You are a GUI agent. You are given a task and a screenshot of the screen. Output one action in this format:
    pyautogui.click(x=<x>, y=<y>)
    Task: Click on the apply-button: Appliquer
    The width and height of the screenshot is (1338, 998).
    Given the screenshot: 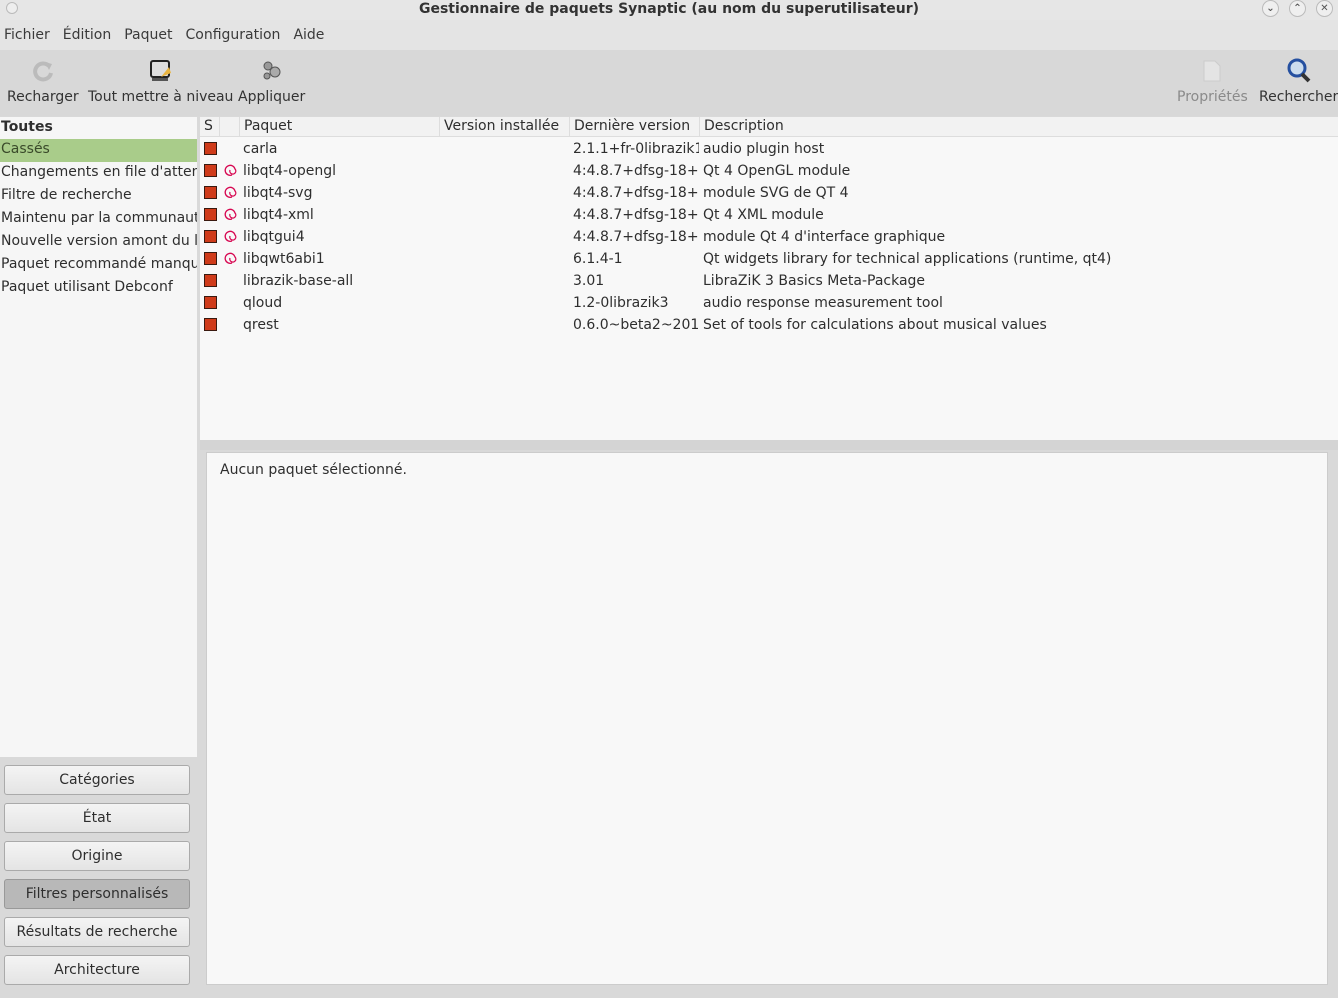 What is the action you would take?
    pyautogui.click(x=271, y=81)
    